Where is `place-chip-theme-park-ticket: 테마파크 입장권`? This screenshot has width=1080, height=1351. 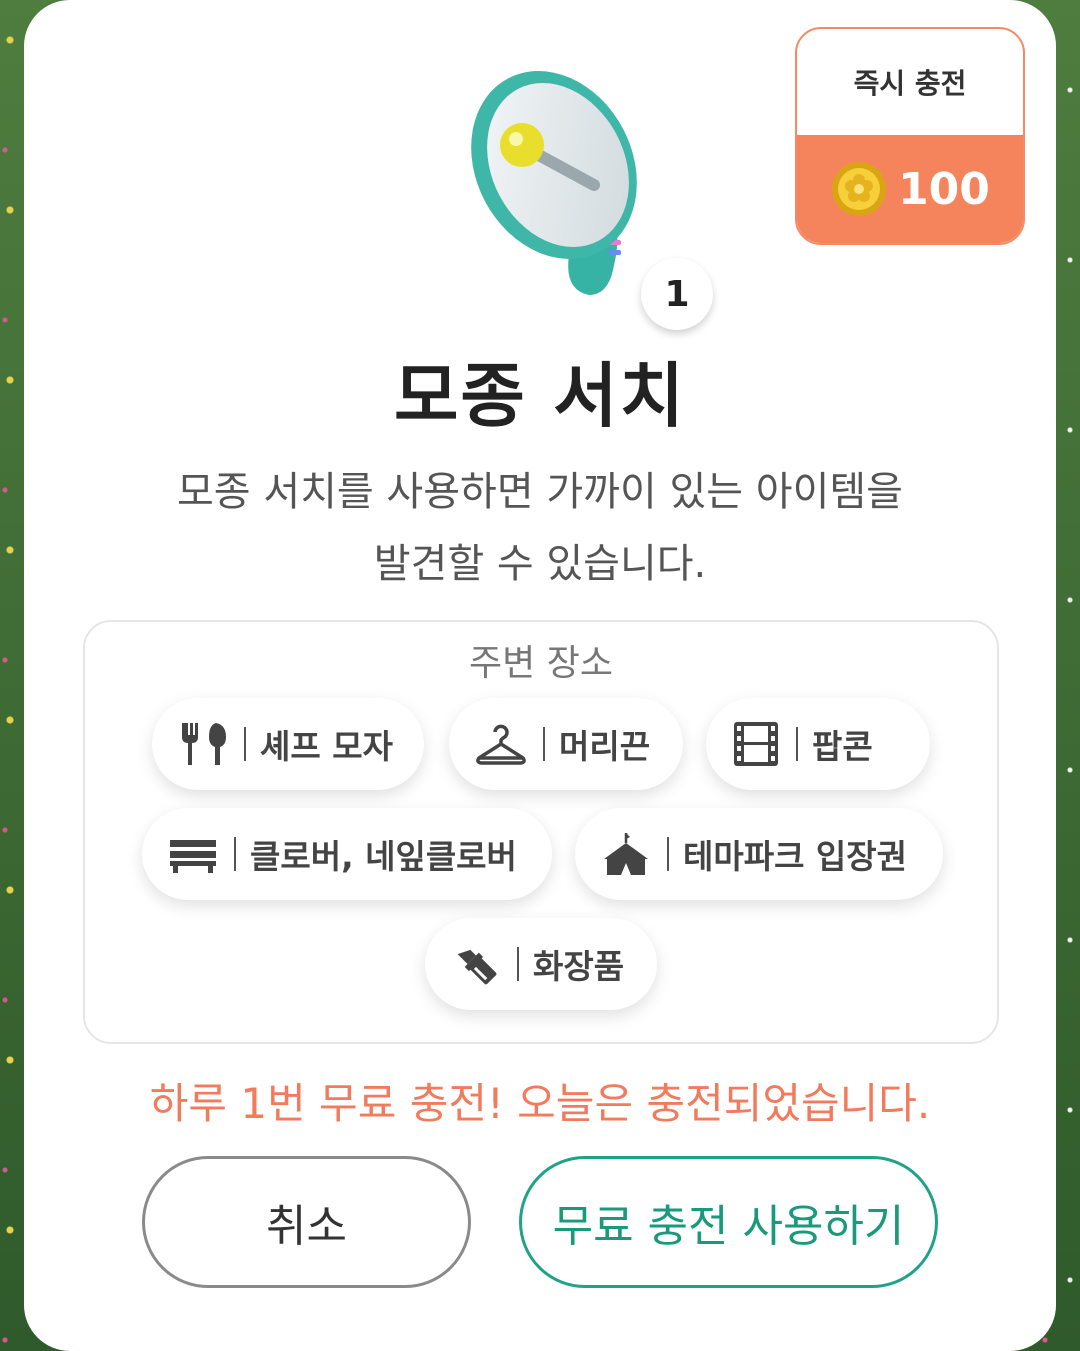
place-chip-theme-park-ticket: 테마파크 입장권 is located at coordinates (759, 854).